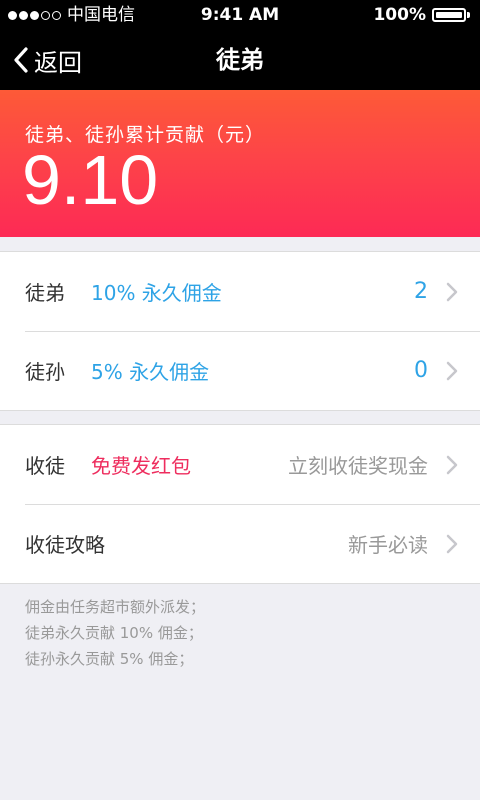 The image size is (480, 800). Describe the element at coordinates (90, 180) in the screenshot. I see `contribution-amount: 9.10` at that location.